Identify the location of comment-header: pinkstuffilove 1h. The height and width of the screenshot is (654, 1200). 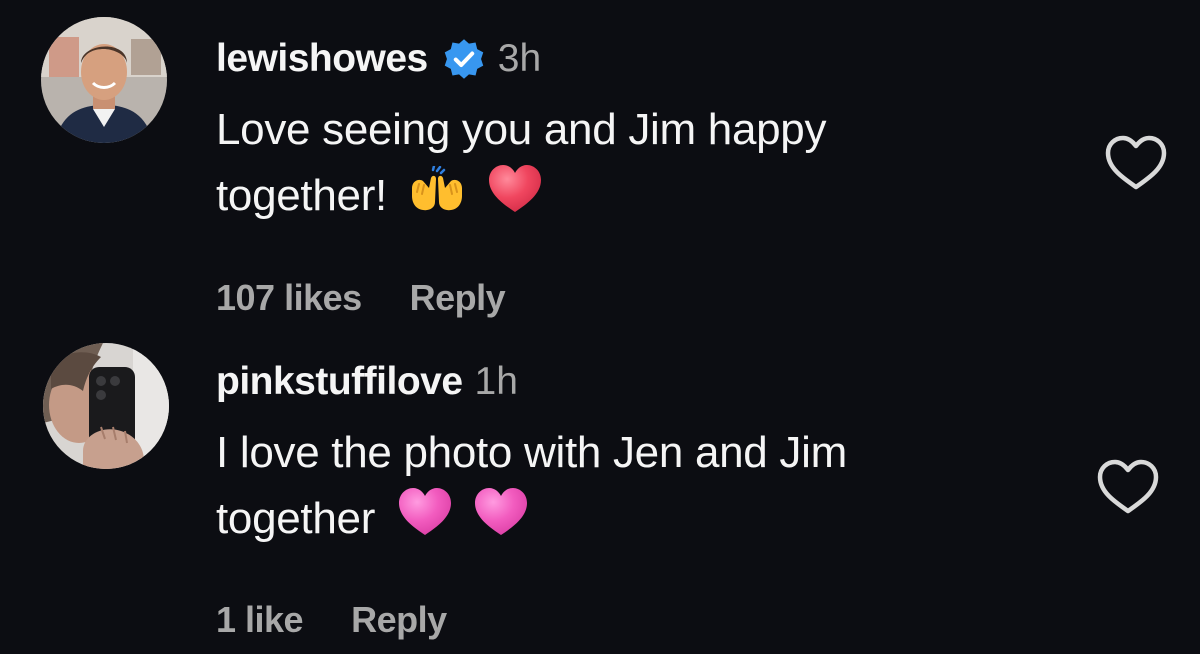
(367, 382).